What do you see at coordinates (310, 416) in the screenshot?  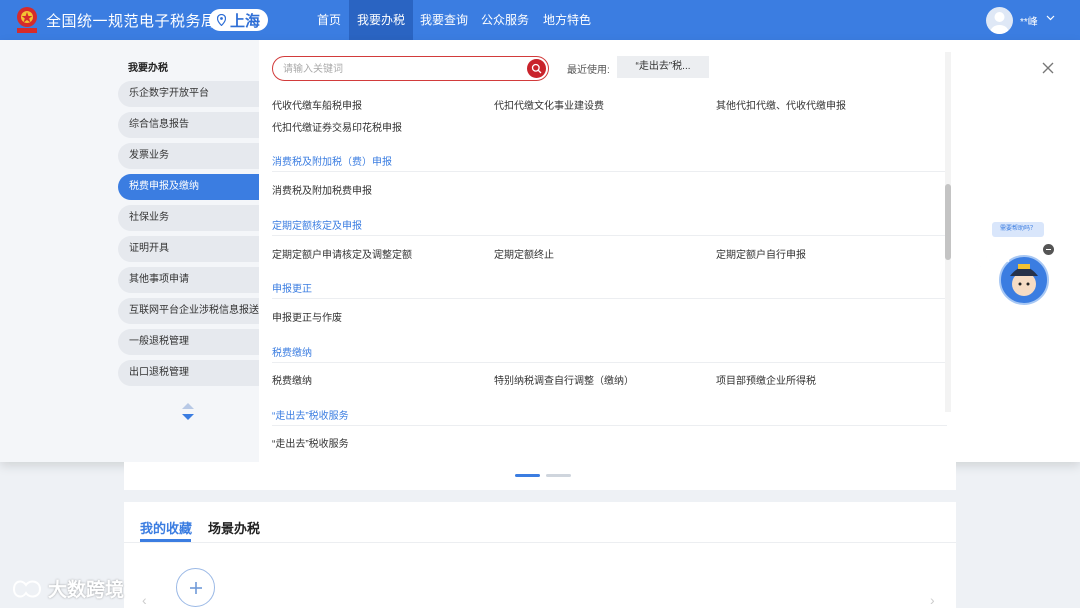 I see `section-title-going-global: “走出去”税收服务` at bounding box center [310, 416].